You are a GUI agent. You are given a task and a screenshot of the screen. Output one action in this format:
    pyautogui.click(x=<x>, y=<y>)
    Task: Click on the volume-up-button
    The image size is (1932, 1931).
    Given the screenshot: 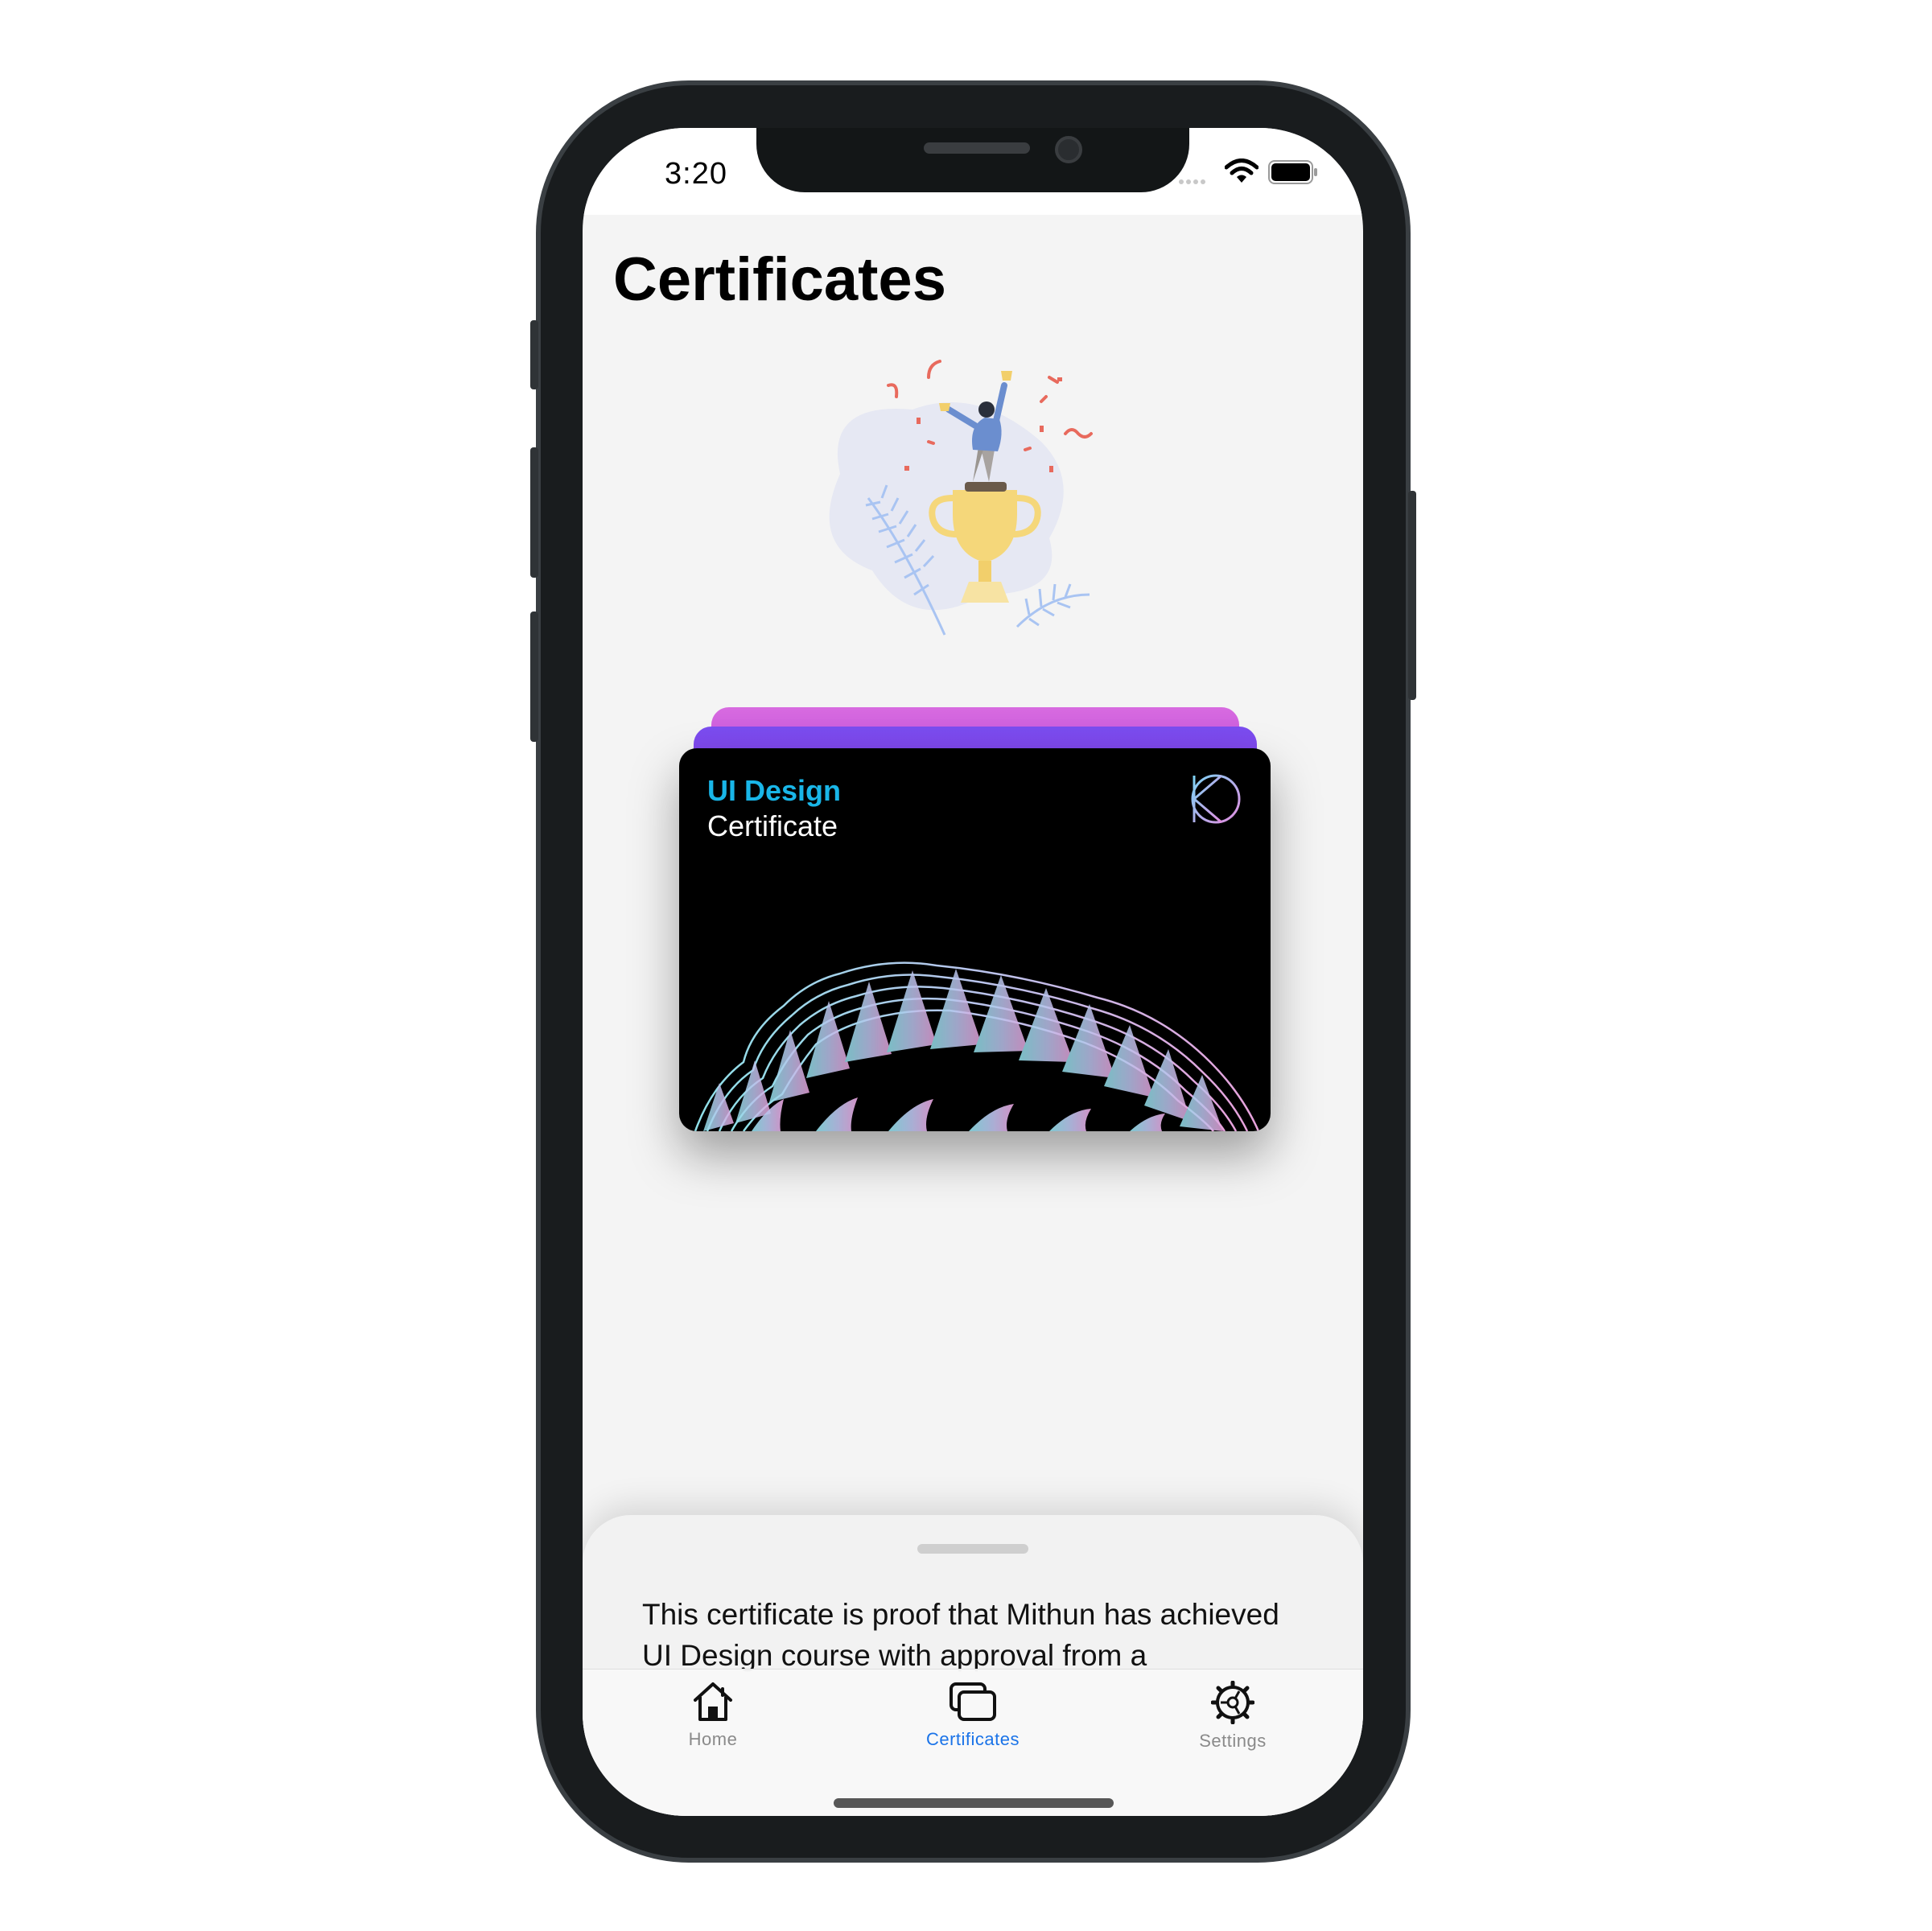 What is the action you would take?
    pyautogui.click(x=534, y=512)
    